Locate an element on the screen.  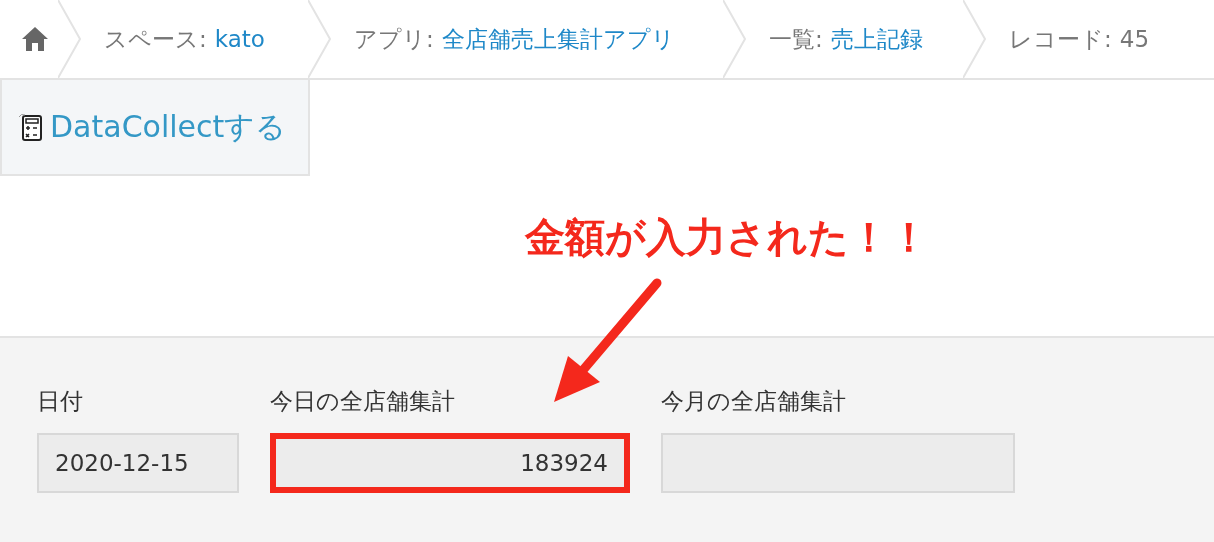
calculator-icon is located at coordinates (31, 127).